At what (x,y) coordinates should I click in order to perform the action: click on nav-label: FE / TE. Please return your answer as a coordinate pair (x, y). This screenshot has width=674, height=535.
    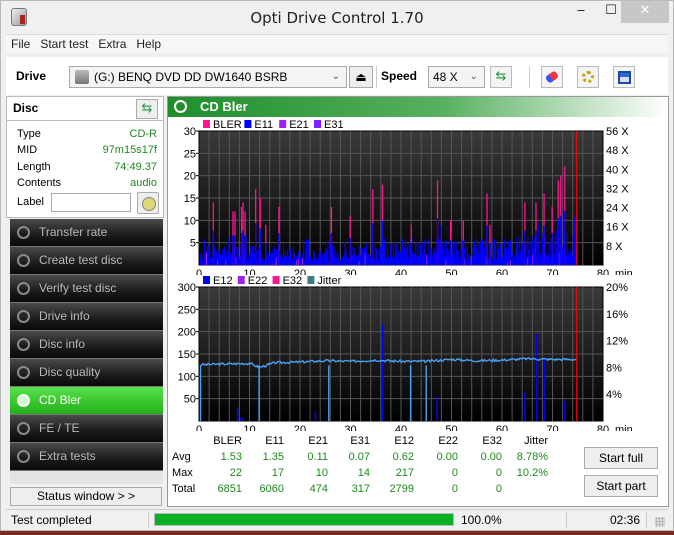
    Looking at the image, I should click on (59, 428).